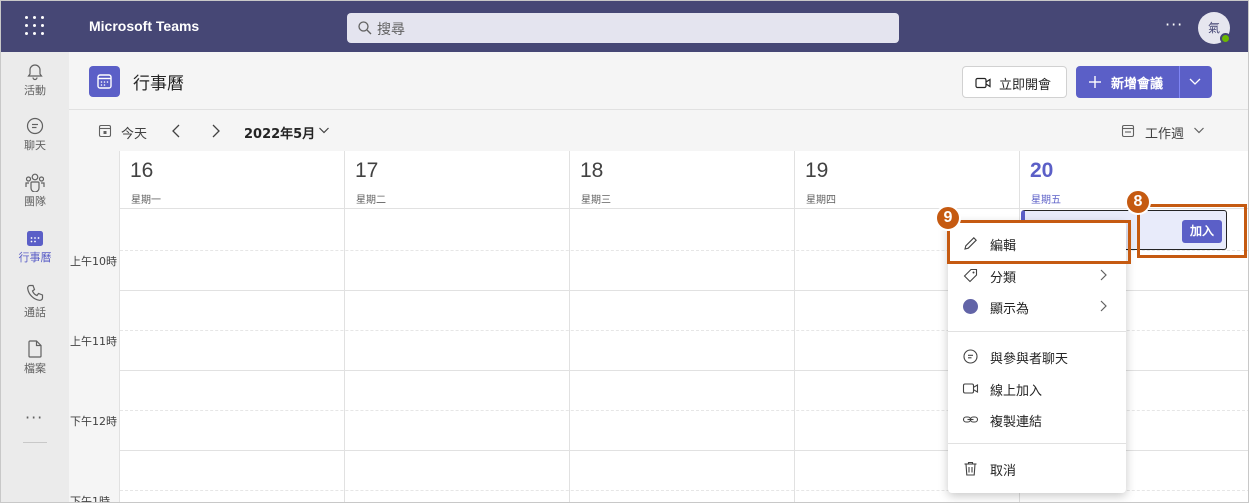 This screenshot has height=503, width=1249. What do you see at coordinates (1010, 309) in the screenshot?
I see `menu-label-show-as: 顯示為` at bounding box center [1010, 309].